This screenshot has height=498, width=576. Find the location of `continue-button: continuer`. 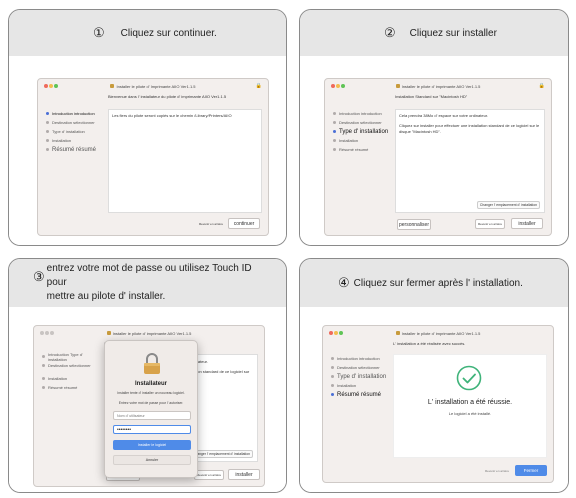

continue-button: continuer is located at coordinates (244, 223).